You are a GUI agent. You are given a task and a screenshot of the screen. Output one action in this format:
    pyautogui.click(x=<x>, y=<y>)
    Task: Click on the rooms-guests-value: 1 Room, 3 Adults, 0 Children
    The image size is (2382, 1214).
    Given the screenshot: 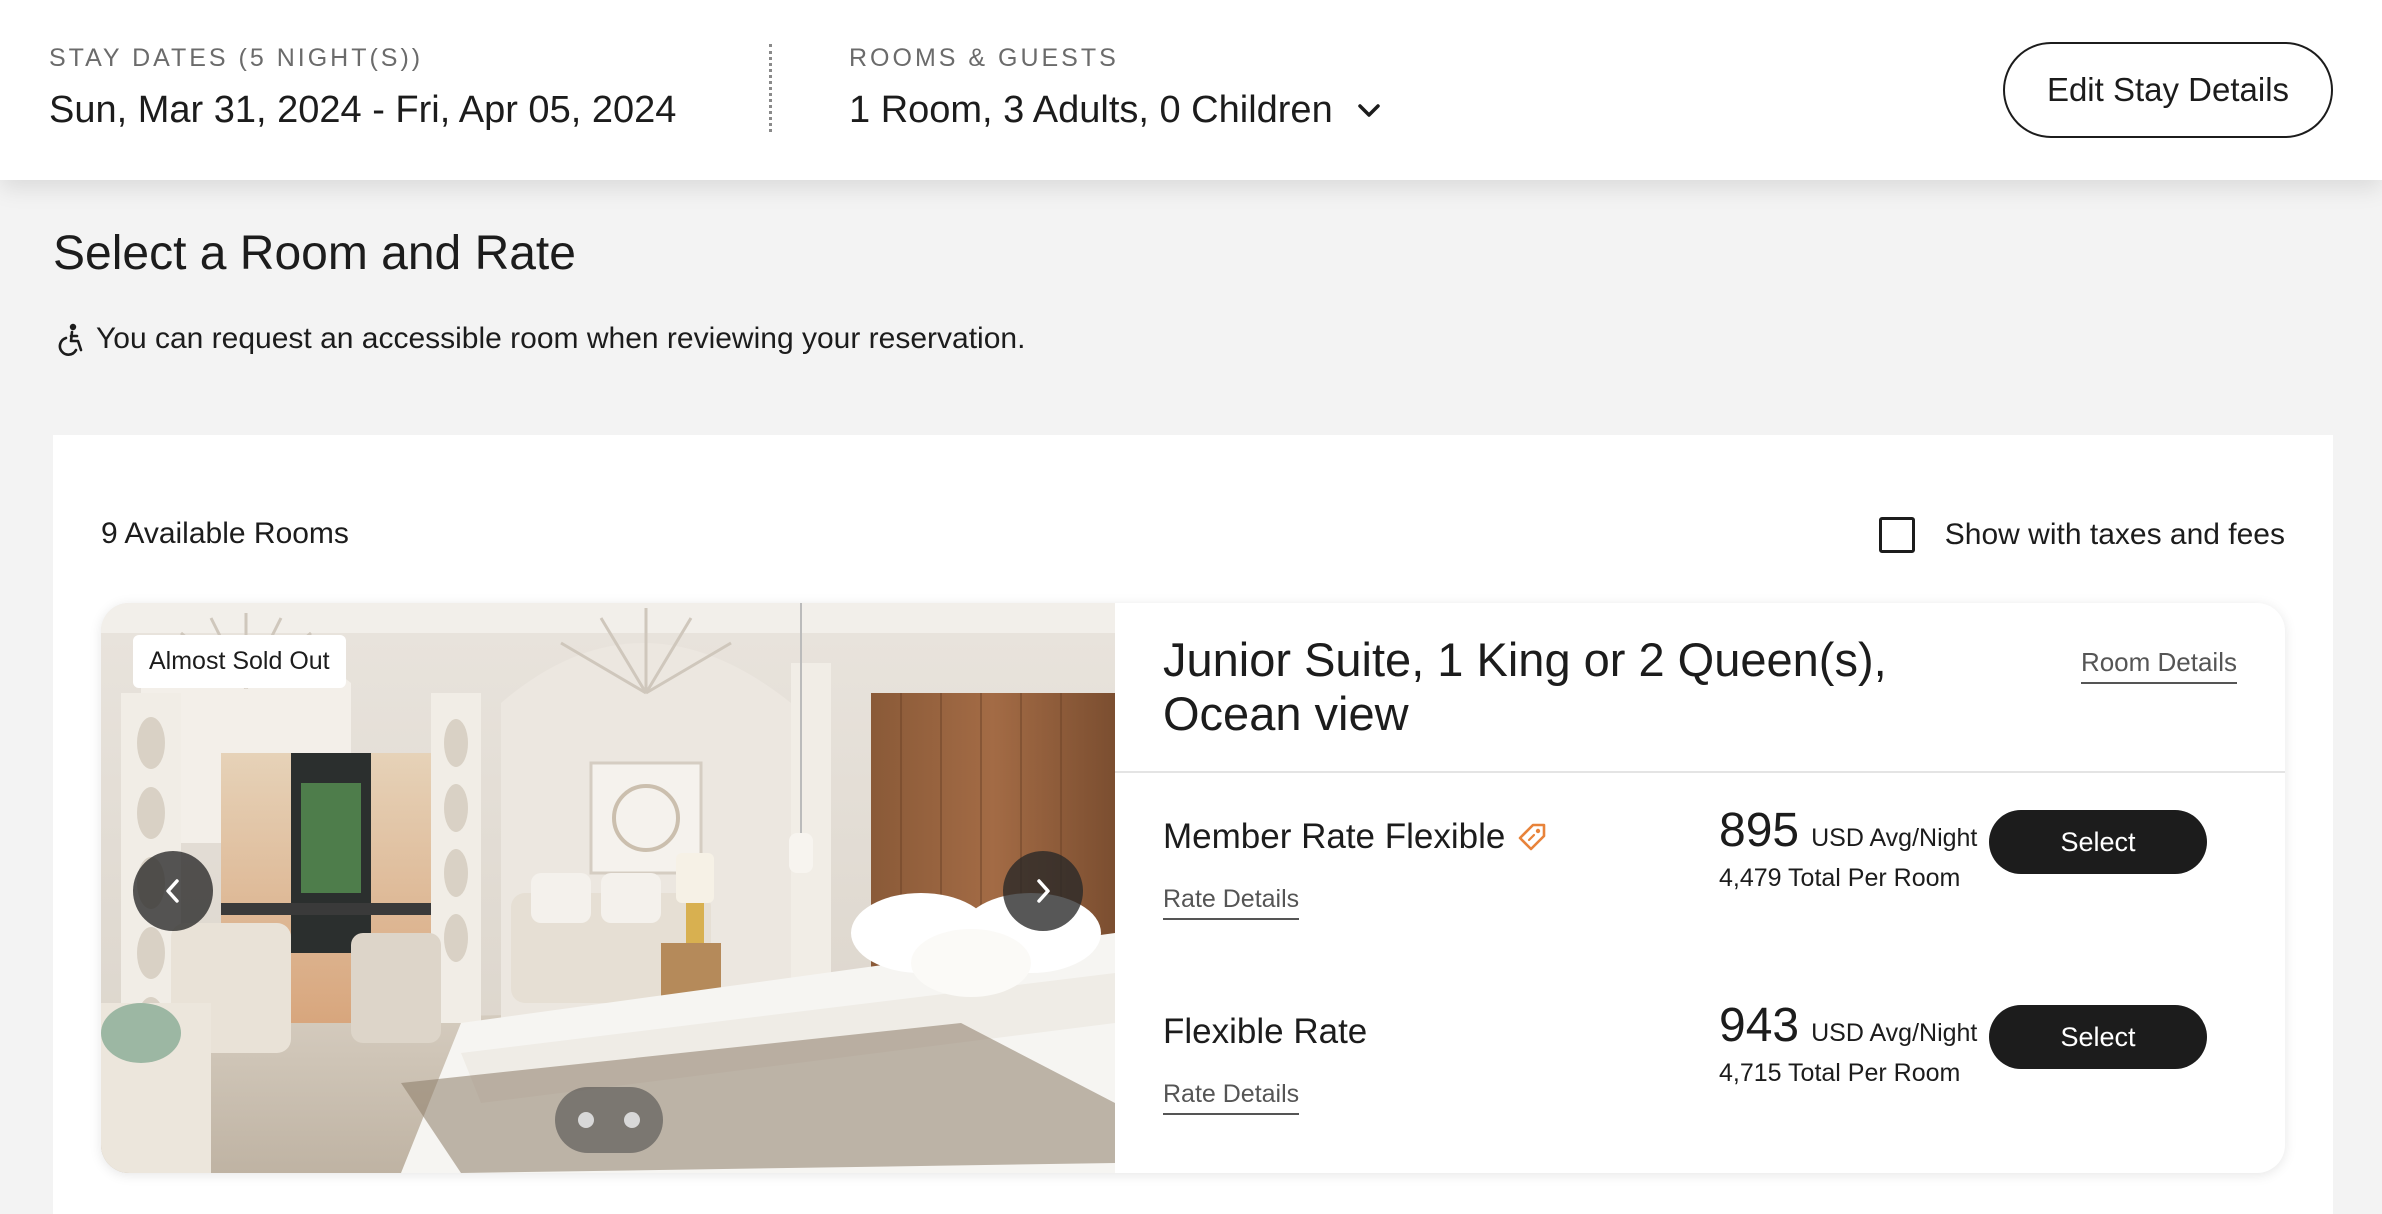 What is the action you would take?
    pyautogui.click(x=1091, y=110)
    